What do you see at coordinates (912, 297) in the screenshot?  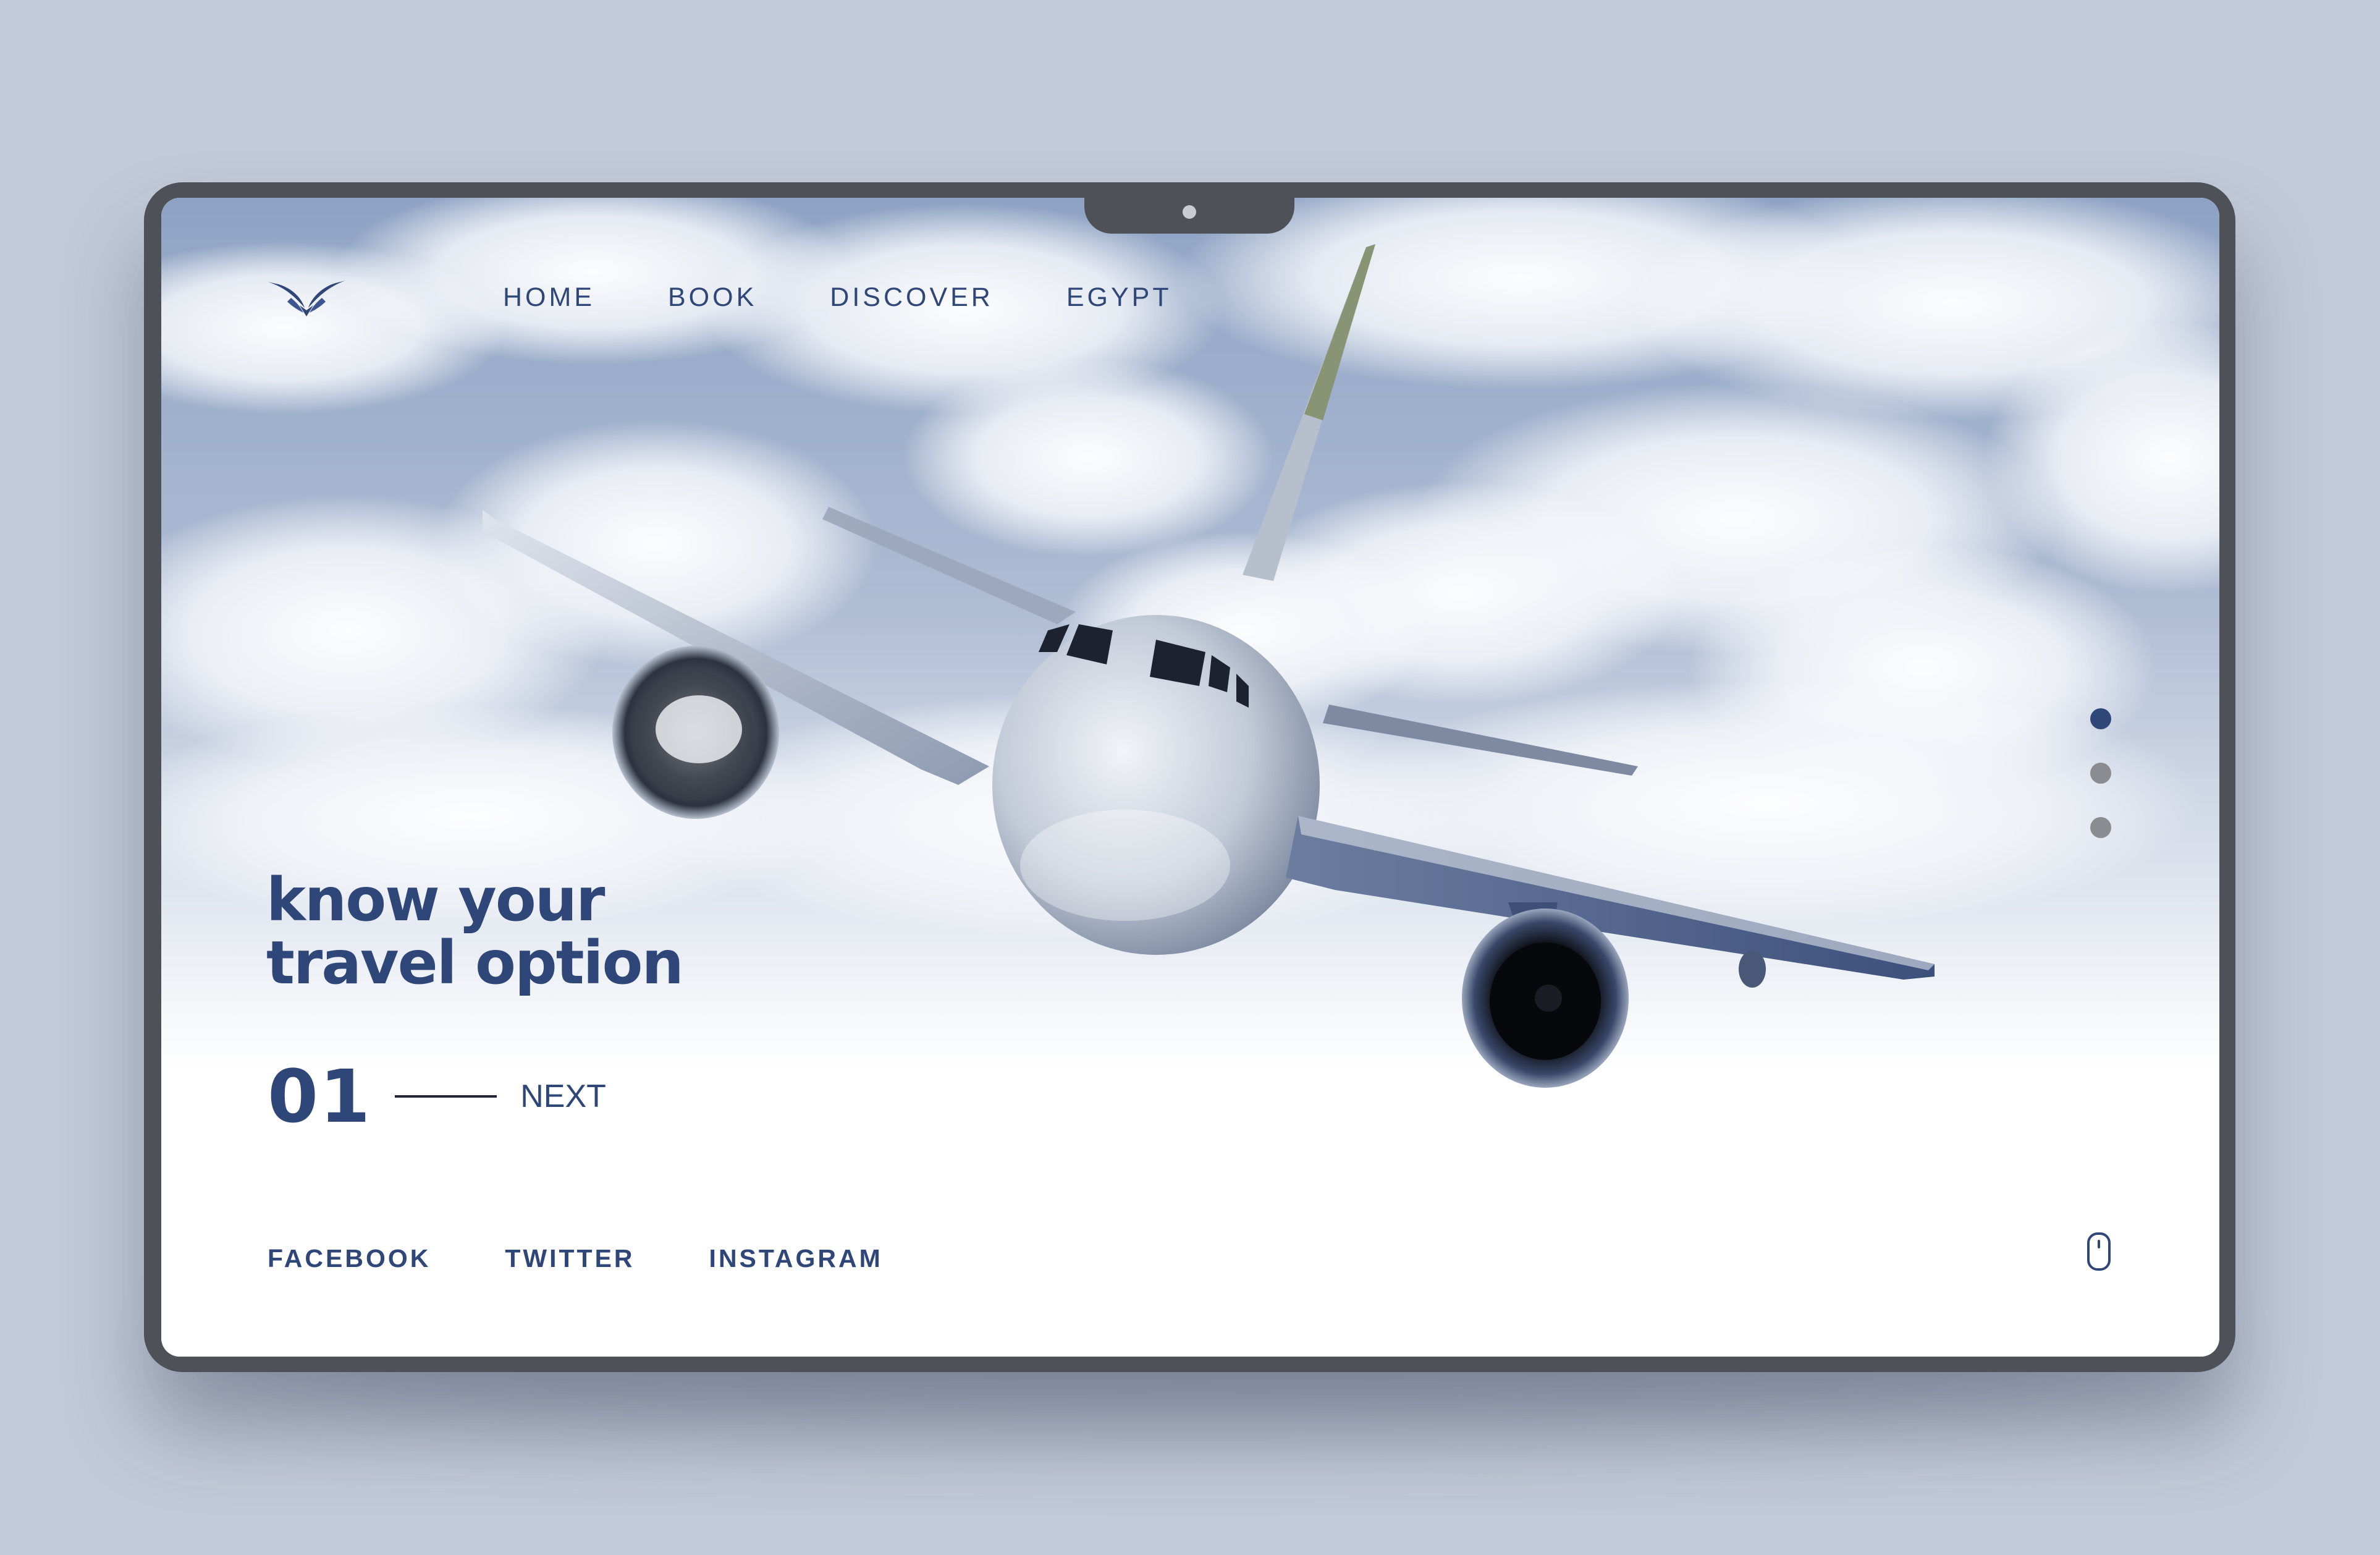 I see `nav-item-discover: DISCOVER` at bounding box center [912, 297].